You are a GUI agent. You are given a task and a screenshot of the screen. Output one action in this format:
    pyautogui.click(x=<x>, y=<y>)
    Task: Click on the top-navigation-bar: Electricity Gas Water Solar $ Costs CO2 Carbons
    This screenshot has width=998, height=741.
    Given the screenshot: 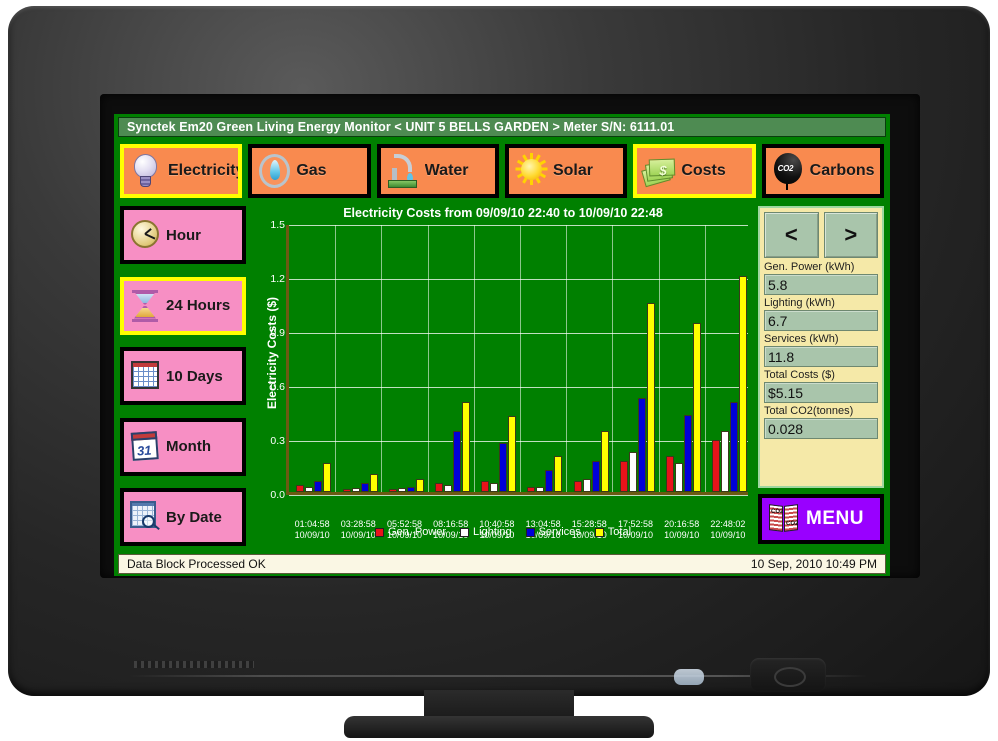 What is the action you would take?
    pyautogui.click(x=502, y=171)
    